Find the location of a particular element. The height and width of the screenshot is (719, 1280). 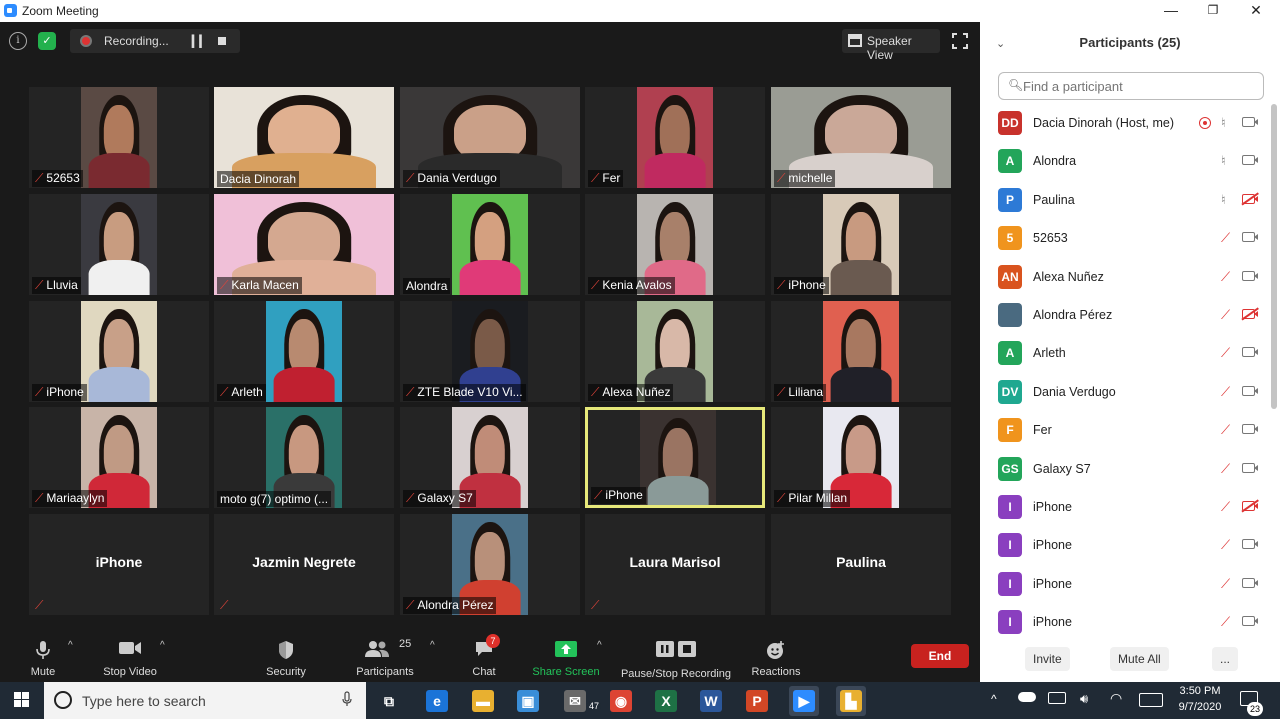

find-participant-box: 🔍︎ is located at coordinates (1131, 86).